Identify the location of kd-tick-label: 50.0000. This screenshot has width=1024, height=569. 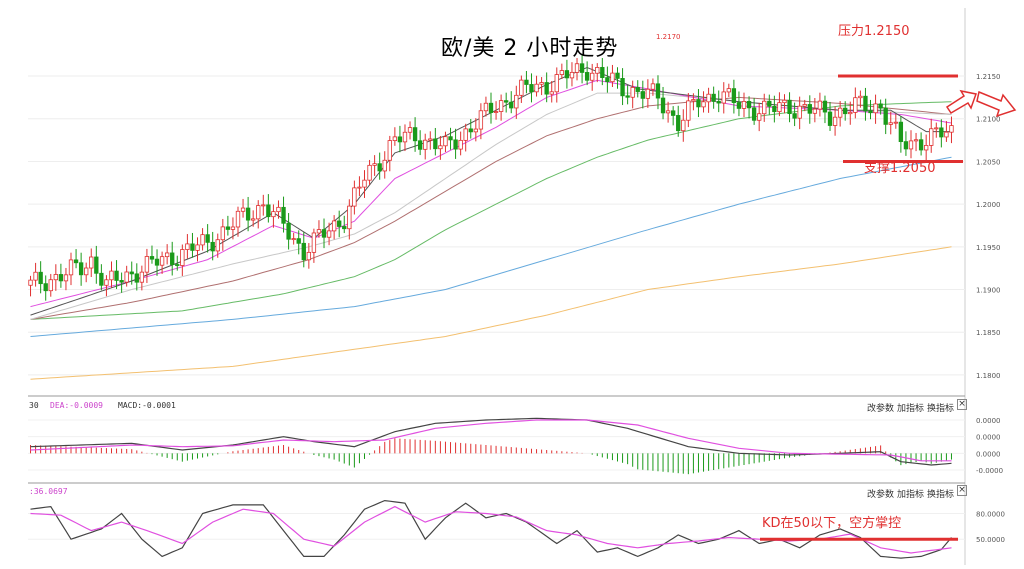
(990, 540).